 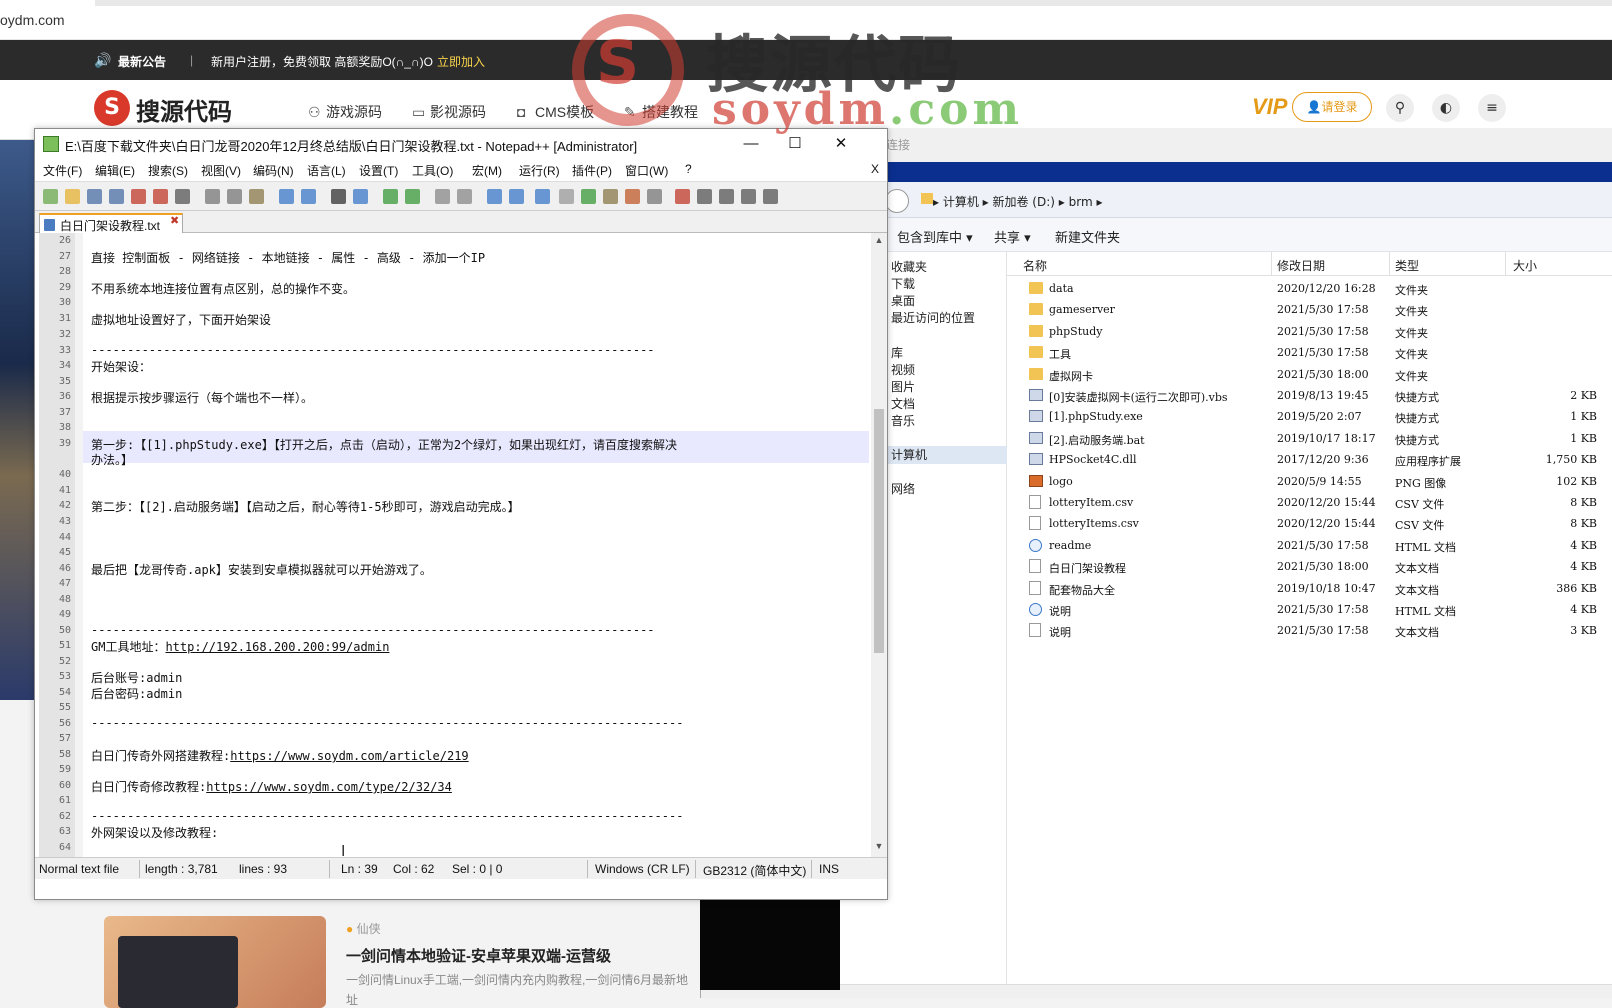 I want to click on editor-vertical-scrollbar: ▲ ▼, so click(x=879, y=545).